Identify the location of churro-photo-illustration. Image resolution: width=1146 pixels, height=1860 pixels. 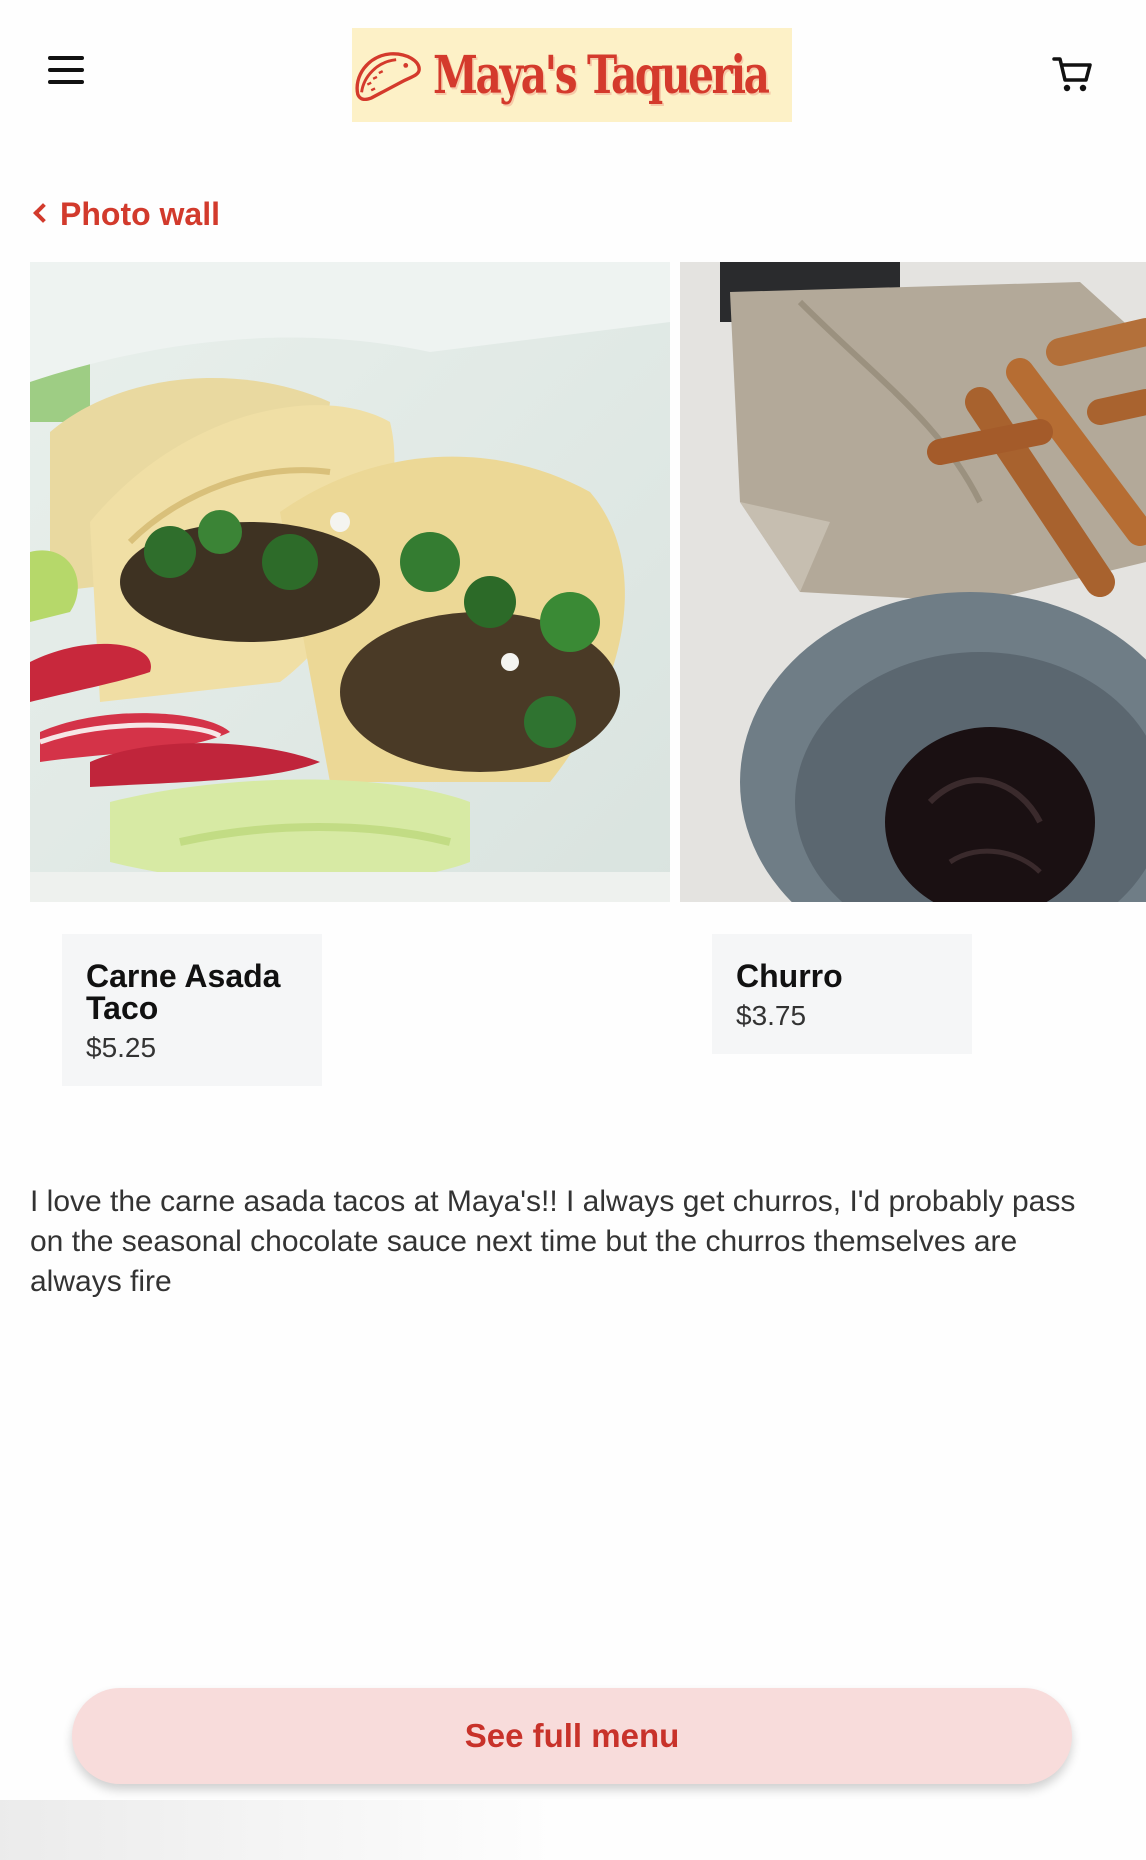
(913, 582).